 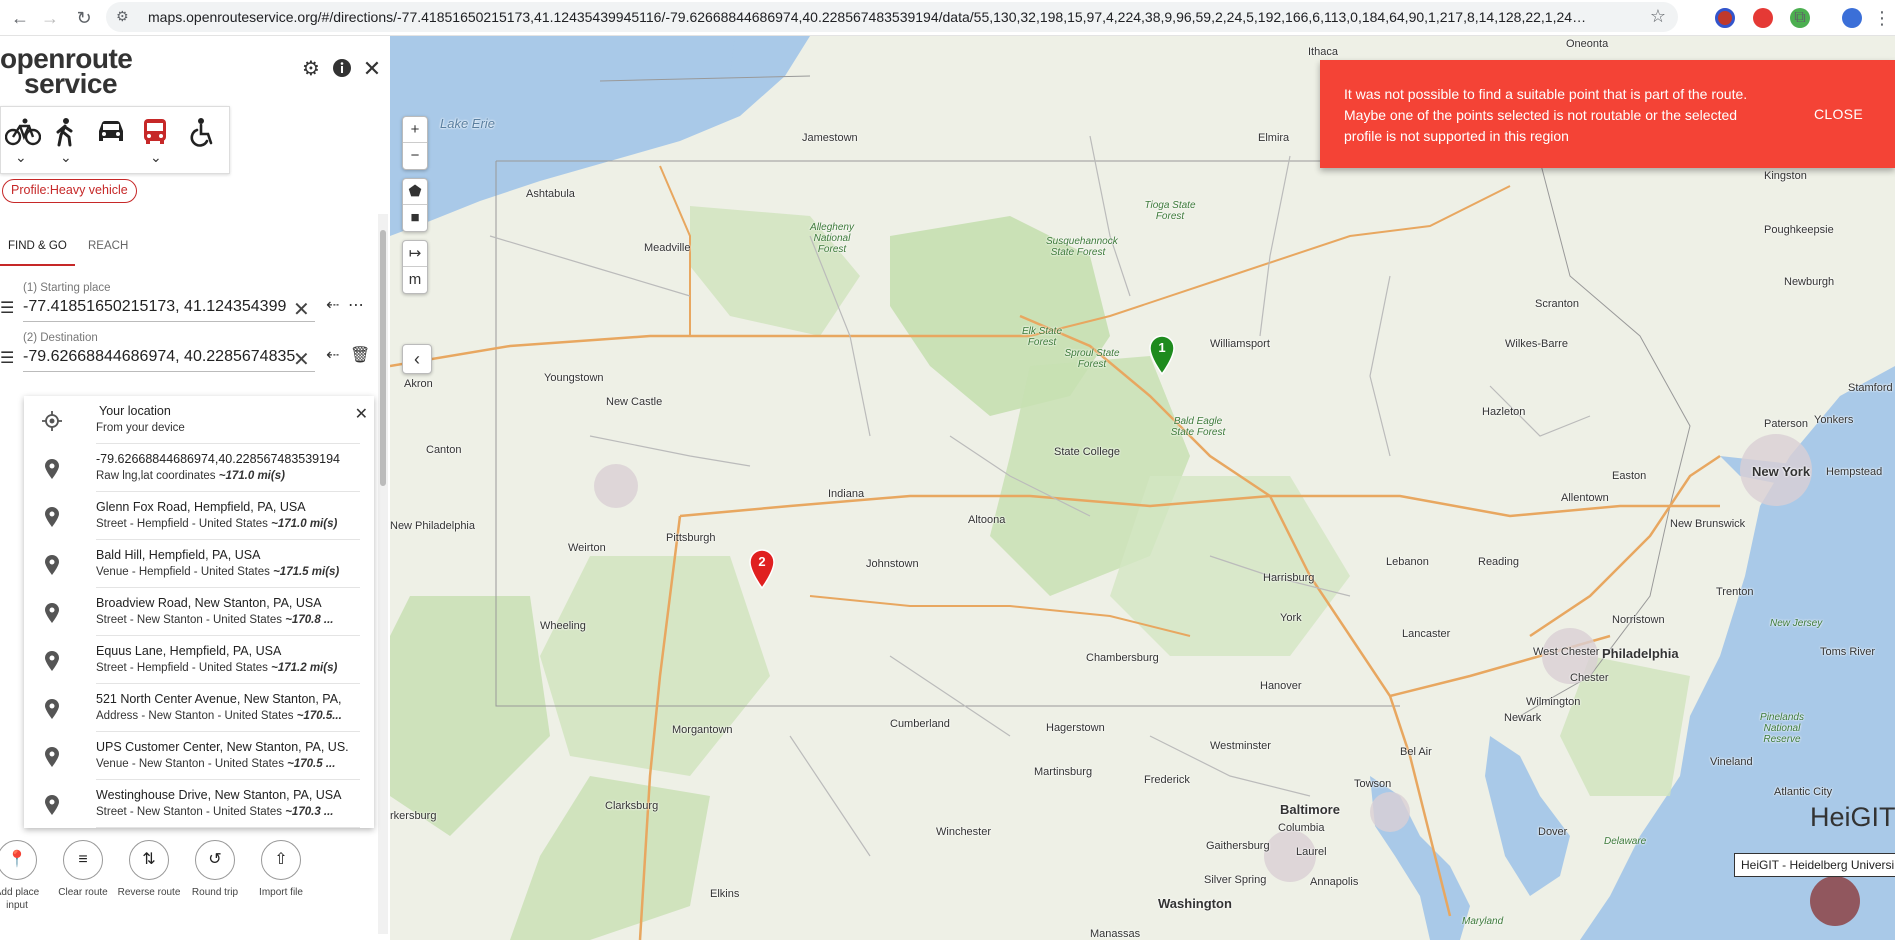 What do you see at coordinates (1289, 578) in the screenshot?
I see `map-label-harrisburg: Harrisburg` at bounding box center [1289, 578].